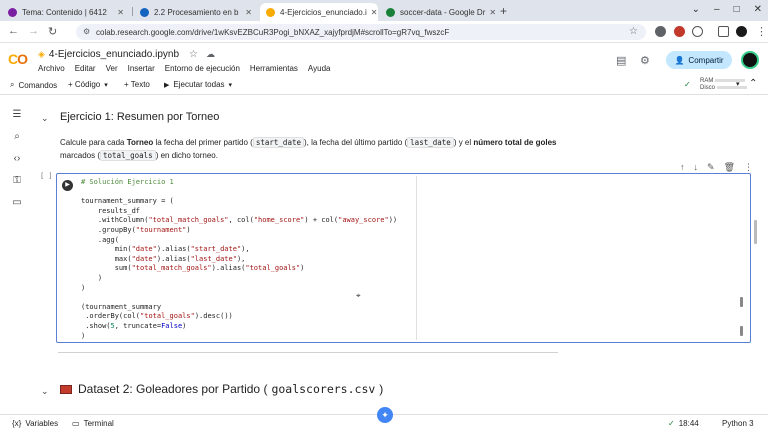  I want to click on add-text-button: + Texto, so click(137, 84).